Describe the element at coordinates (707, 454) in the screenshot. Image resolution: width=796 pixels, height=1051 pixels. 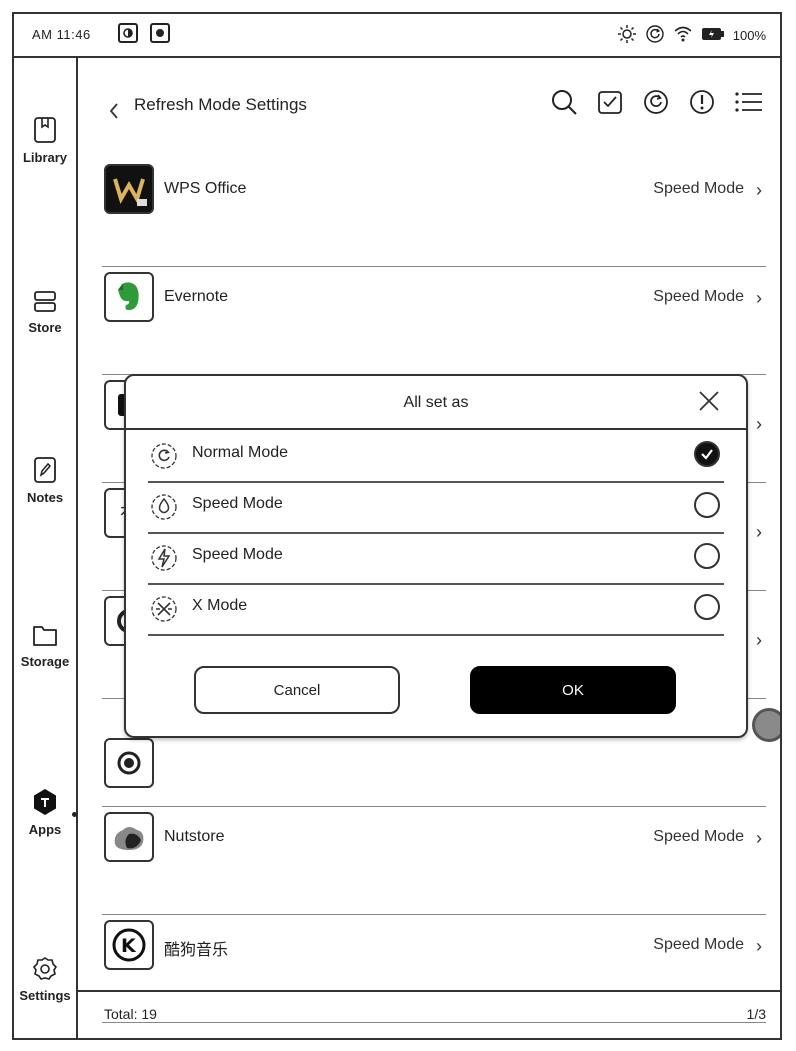
I see `radio-checked` at that location.